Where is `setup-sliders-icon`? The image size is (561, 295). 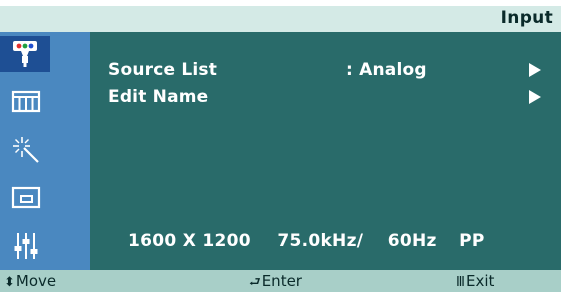 setup-sliders-icon is located at coordinates (26, 246).